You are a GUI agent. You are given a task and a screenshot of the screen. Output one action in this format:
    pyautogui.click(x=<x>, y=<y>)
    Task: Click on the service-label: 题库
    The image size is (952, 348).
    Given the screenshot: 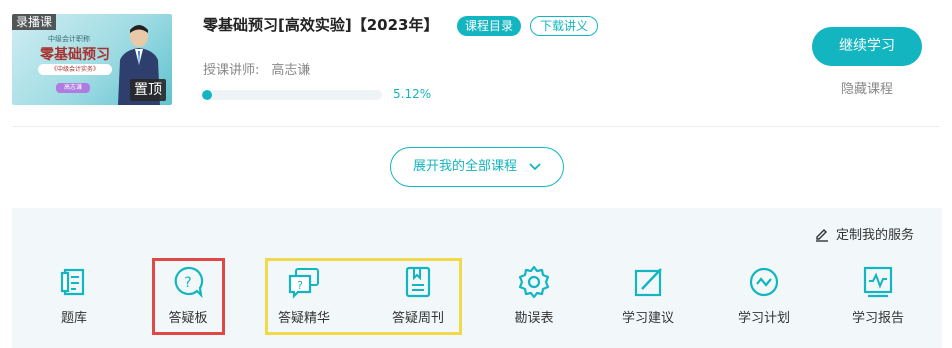 What is the action you would take?
    pyautogui.click(x=73, y=318)
    